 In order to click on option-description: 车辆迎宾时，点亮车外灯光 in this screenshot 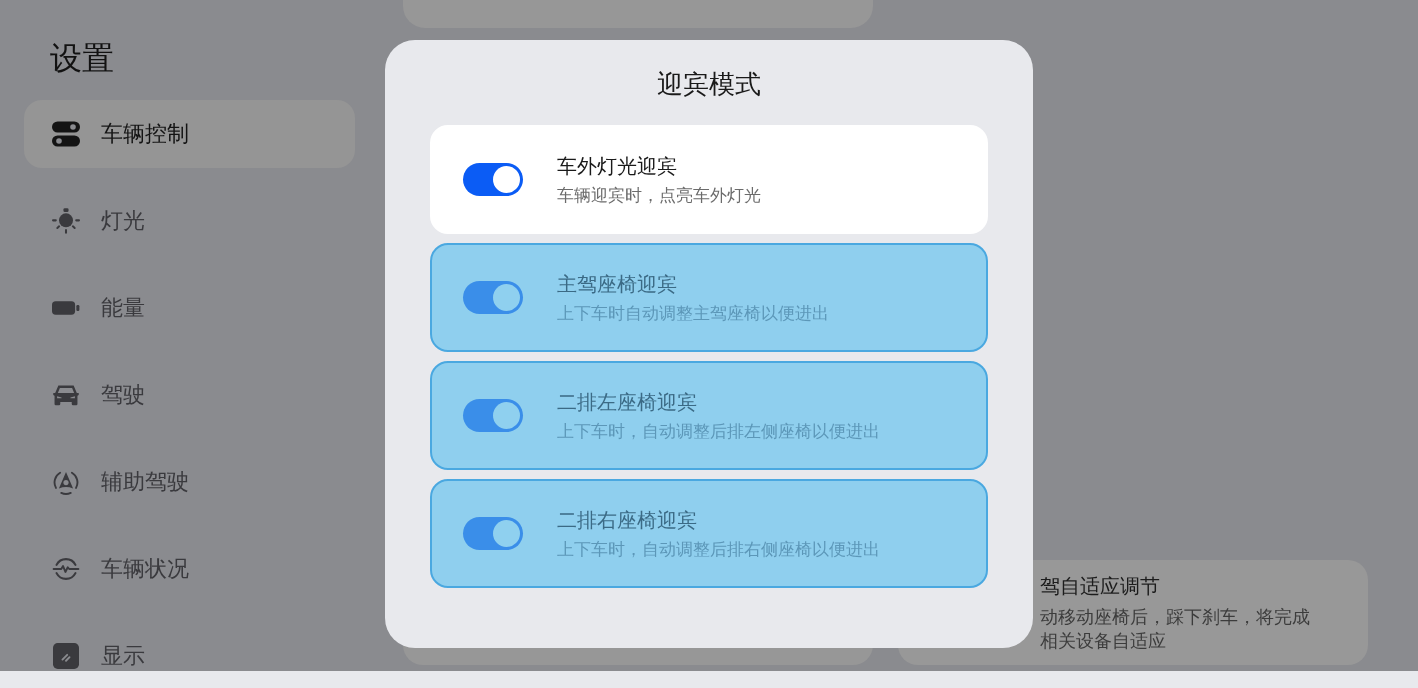, I will do `click(659, 195)`.